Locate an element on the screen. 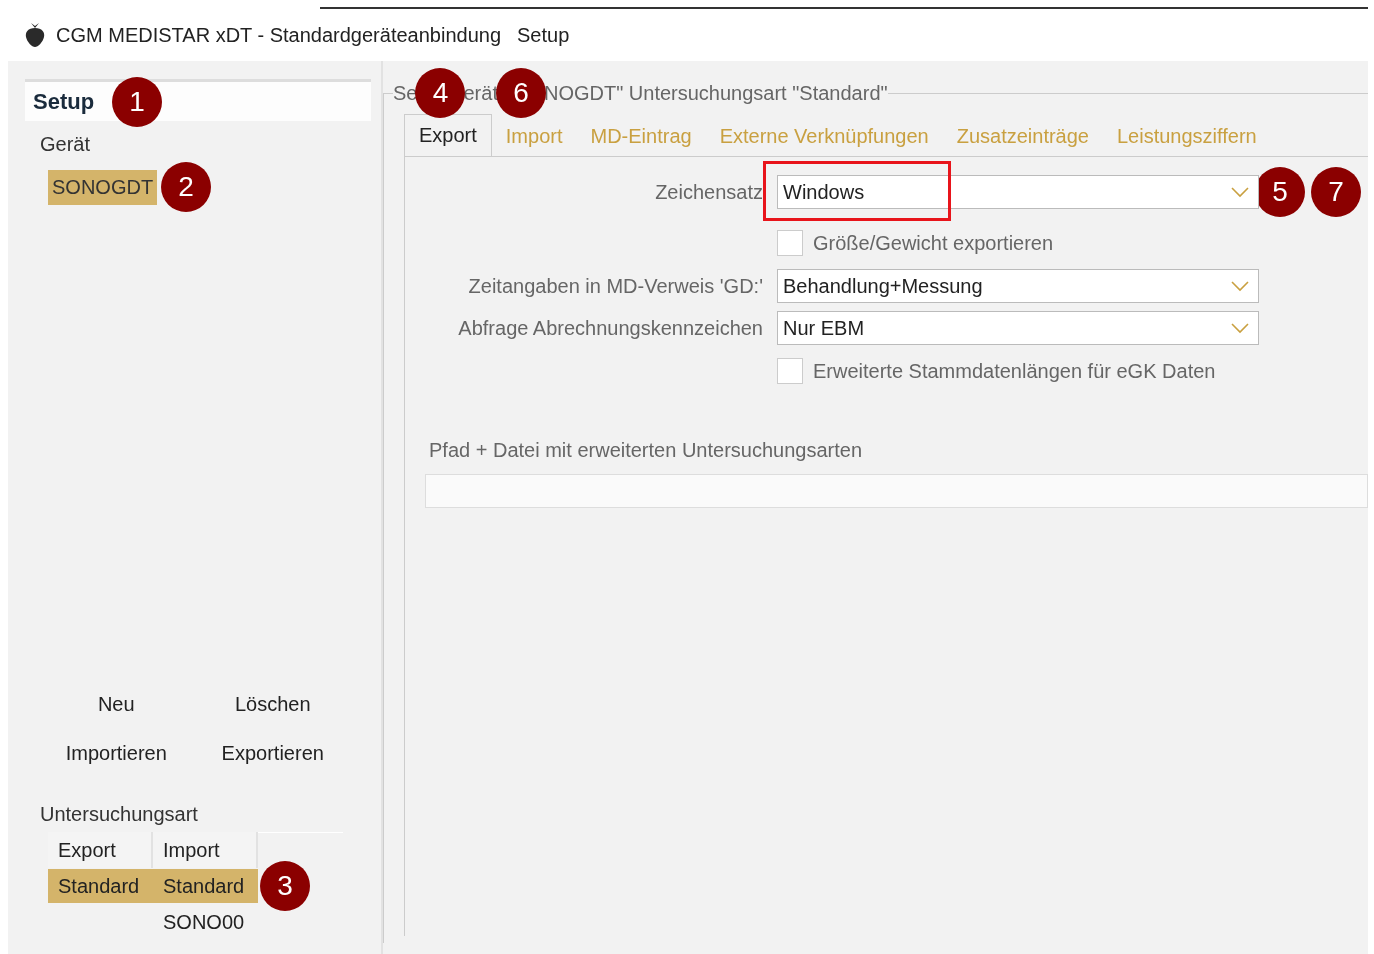  action-button: Neu is located at coordinates (116, 704).